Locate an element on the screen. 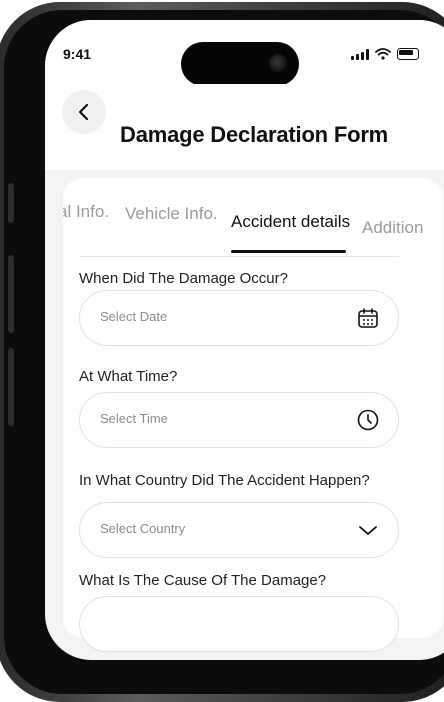 The width and height of the screenshot is (444, 702). status-bar: 9:41 is located at coordinates (244, 53).